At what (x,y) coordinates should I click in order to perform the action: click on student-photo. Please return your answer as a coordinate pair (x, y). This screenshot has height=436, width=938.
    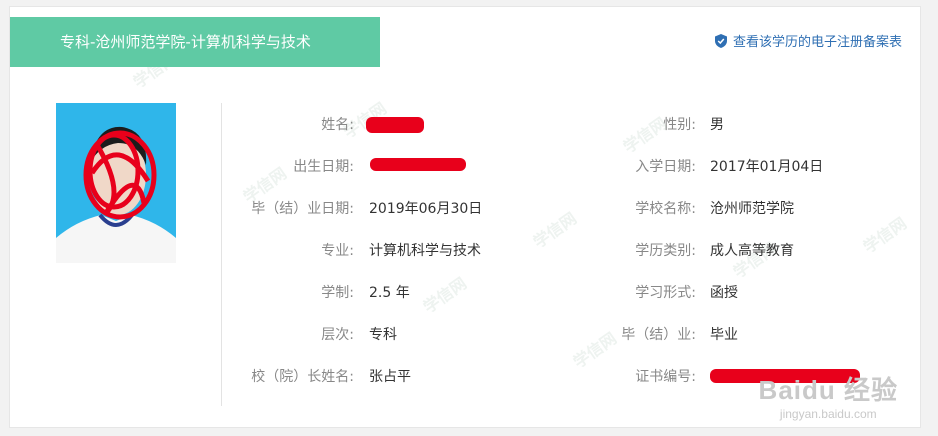
    Looking at the image, I should click on (116, 183).